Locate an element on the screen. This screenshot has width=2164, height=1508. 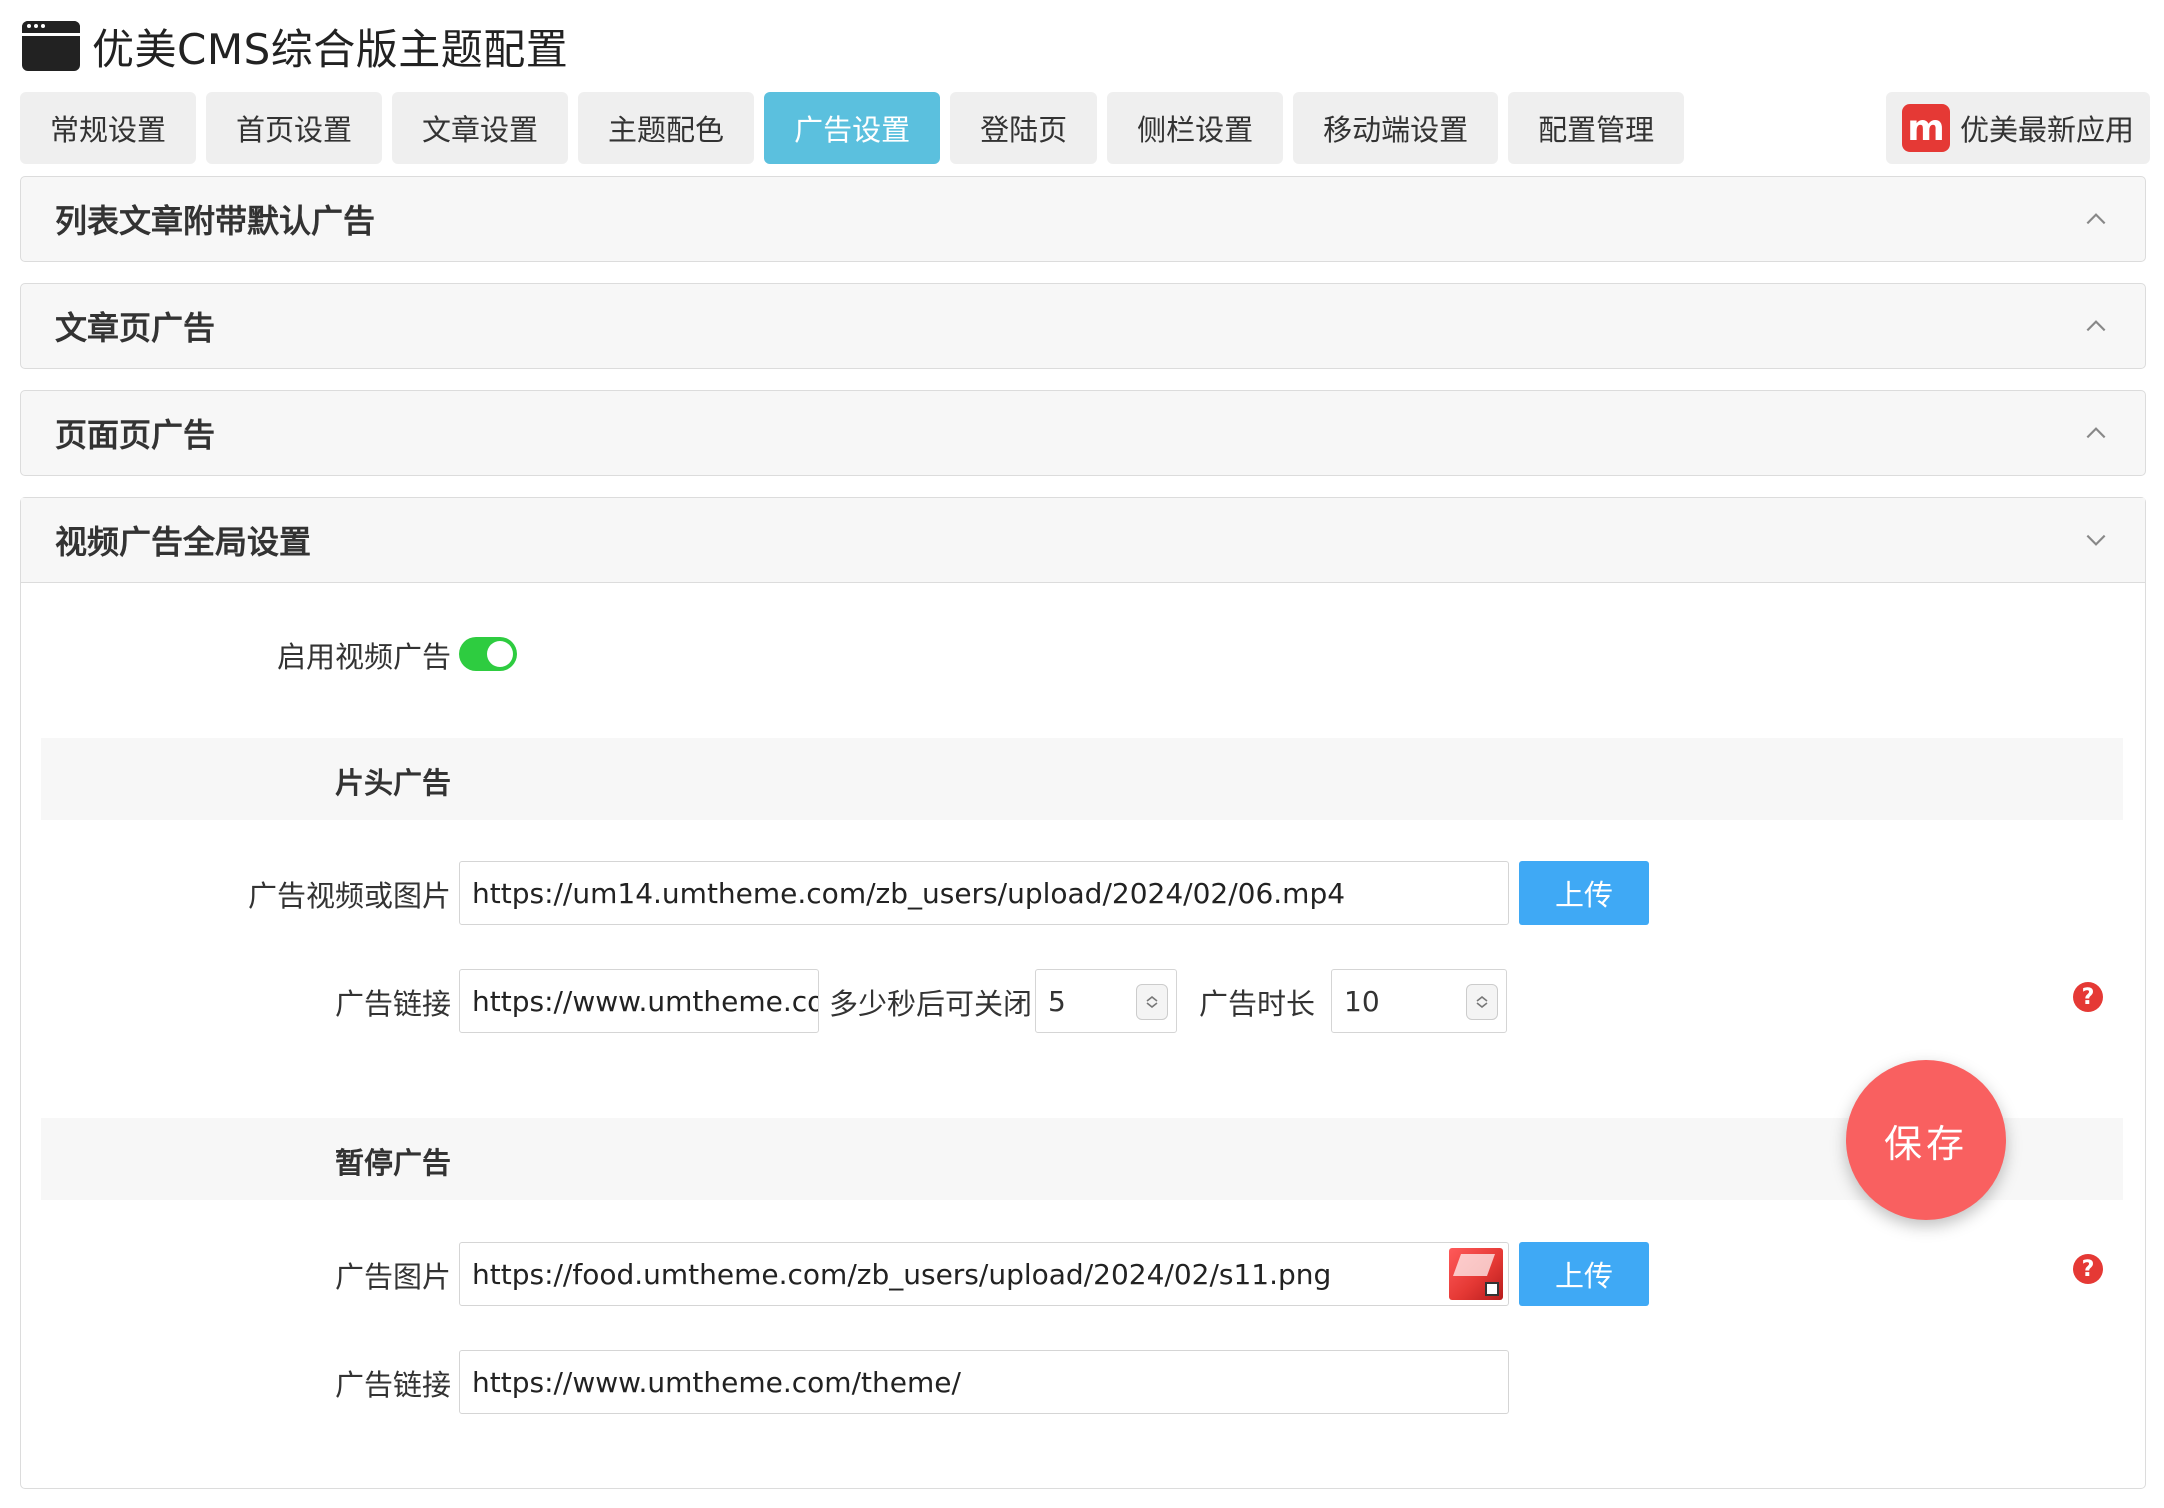
panel-header: 视频广告全局设置 is located at coordinates (1083, 540).